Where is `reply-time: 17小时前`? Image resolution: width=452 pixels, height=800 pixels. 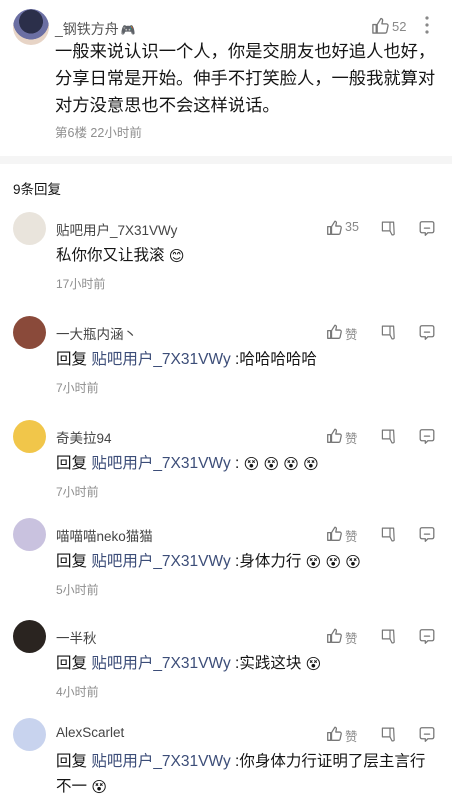 reply-time: 17小时前 is located at coordinates (81, 284).